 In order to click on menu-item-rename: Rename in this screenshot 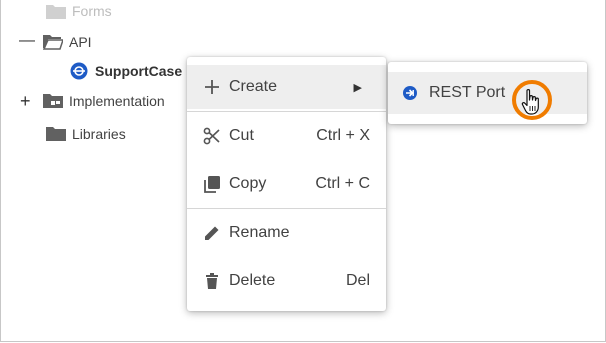, I will do `click(286, 233)`.